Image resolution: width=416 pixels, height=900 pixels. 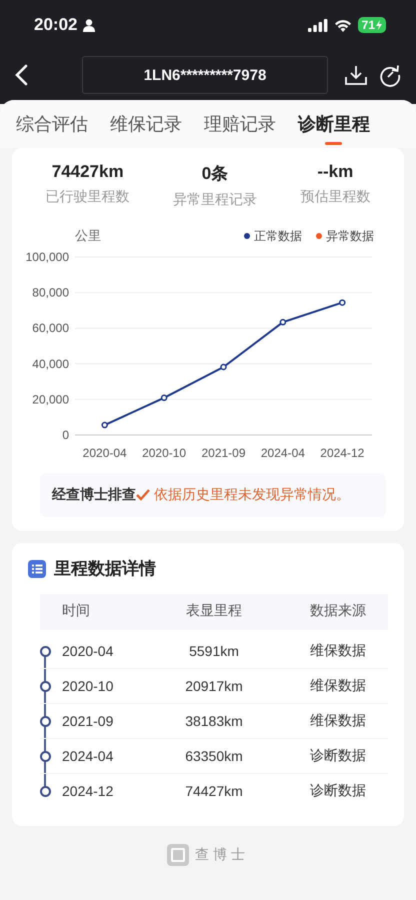 I want to click on tab: 诊断里程, so click(x=339, y=128).